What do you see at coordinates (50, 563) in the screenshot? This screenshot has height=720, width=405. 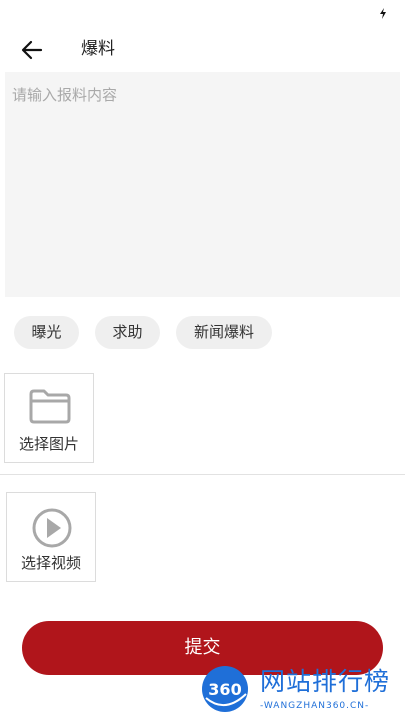 I see `select-video-label: 选择视频` at bounding box center [50, 563].